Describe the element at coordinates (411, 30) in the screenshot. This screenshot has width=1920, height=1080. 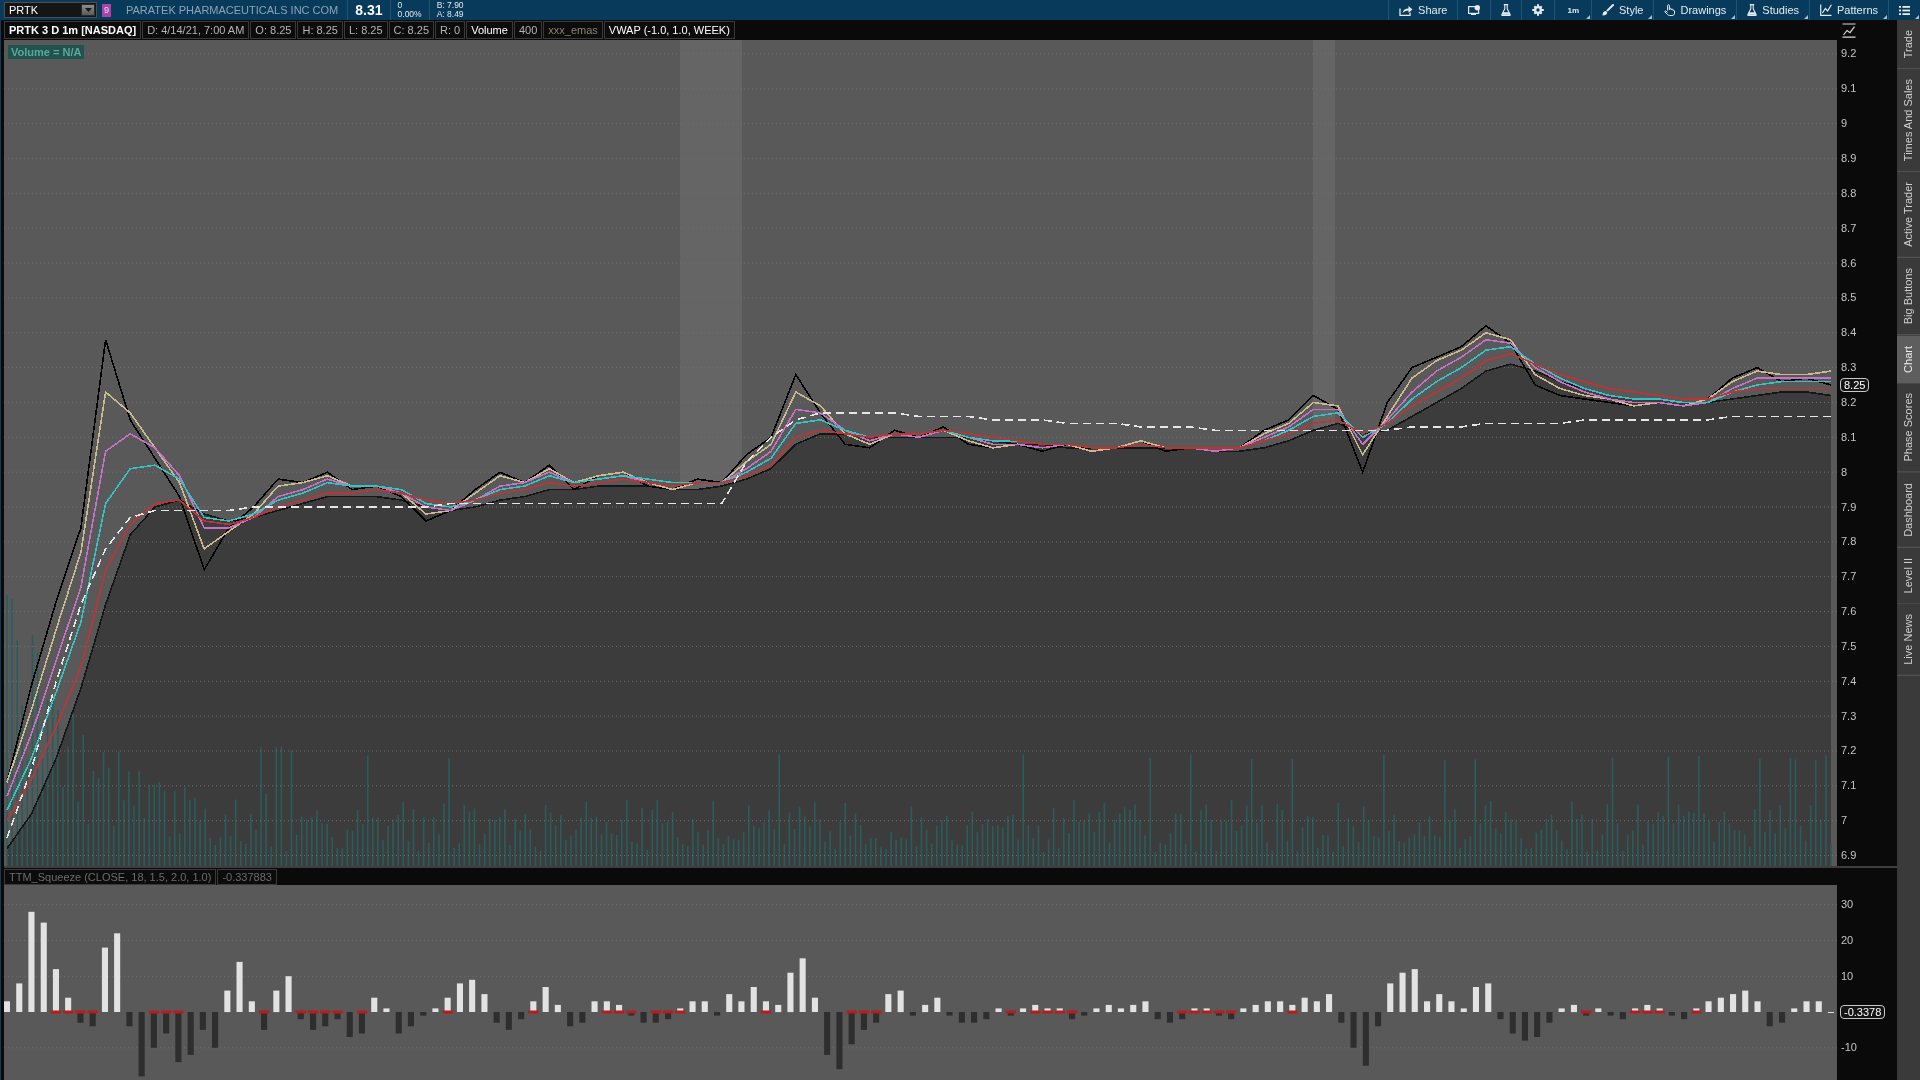
I see `bar-info: C: 8.25` at that location.